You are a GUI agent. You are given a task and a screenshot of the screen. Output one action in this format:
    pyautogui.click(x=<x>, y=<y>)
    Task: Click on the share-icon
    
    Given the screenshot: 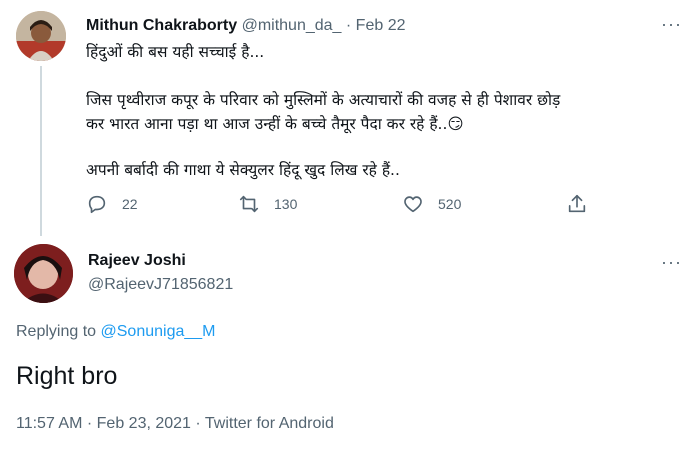 What is the action you would take?
    pyautogui.click(x=577, y=203)
    